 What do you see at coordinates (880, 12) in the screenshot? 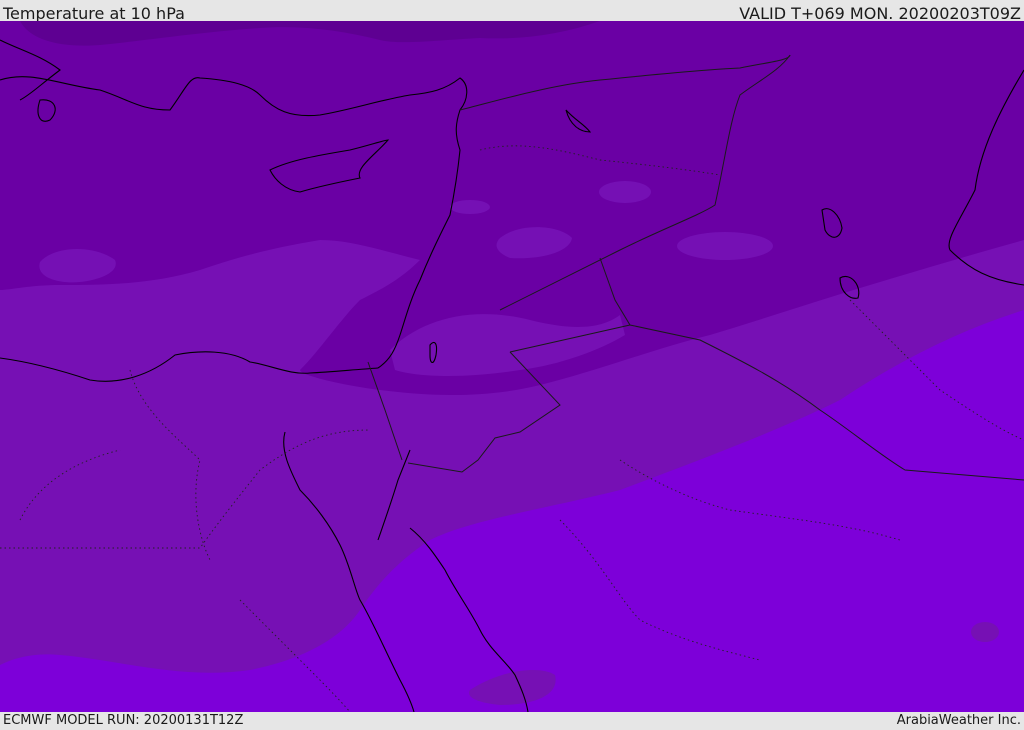
I see `valid-time: VALID T+069 MON. 20200203T09Z` at bounding box center [880, 12].